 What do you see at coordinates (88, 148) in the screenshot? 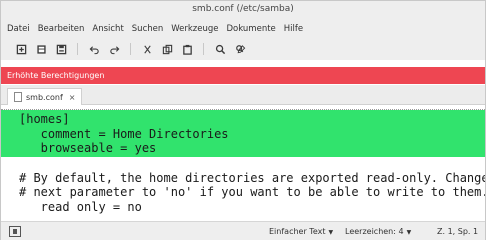
I see `code-line: browseable = yes` at bounding box center [88, 148].